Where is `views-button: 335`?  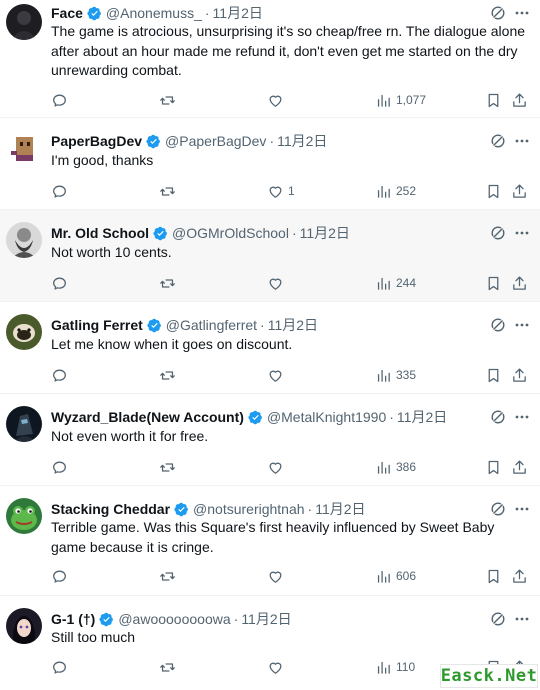 views-button: 335 is located at coordinates (395, 375).